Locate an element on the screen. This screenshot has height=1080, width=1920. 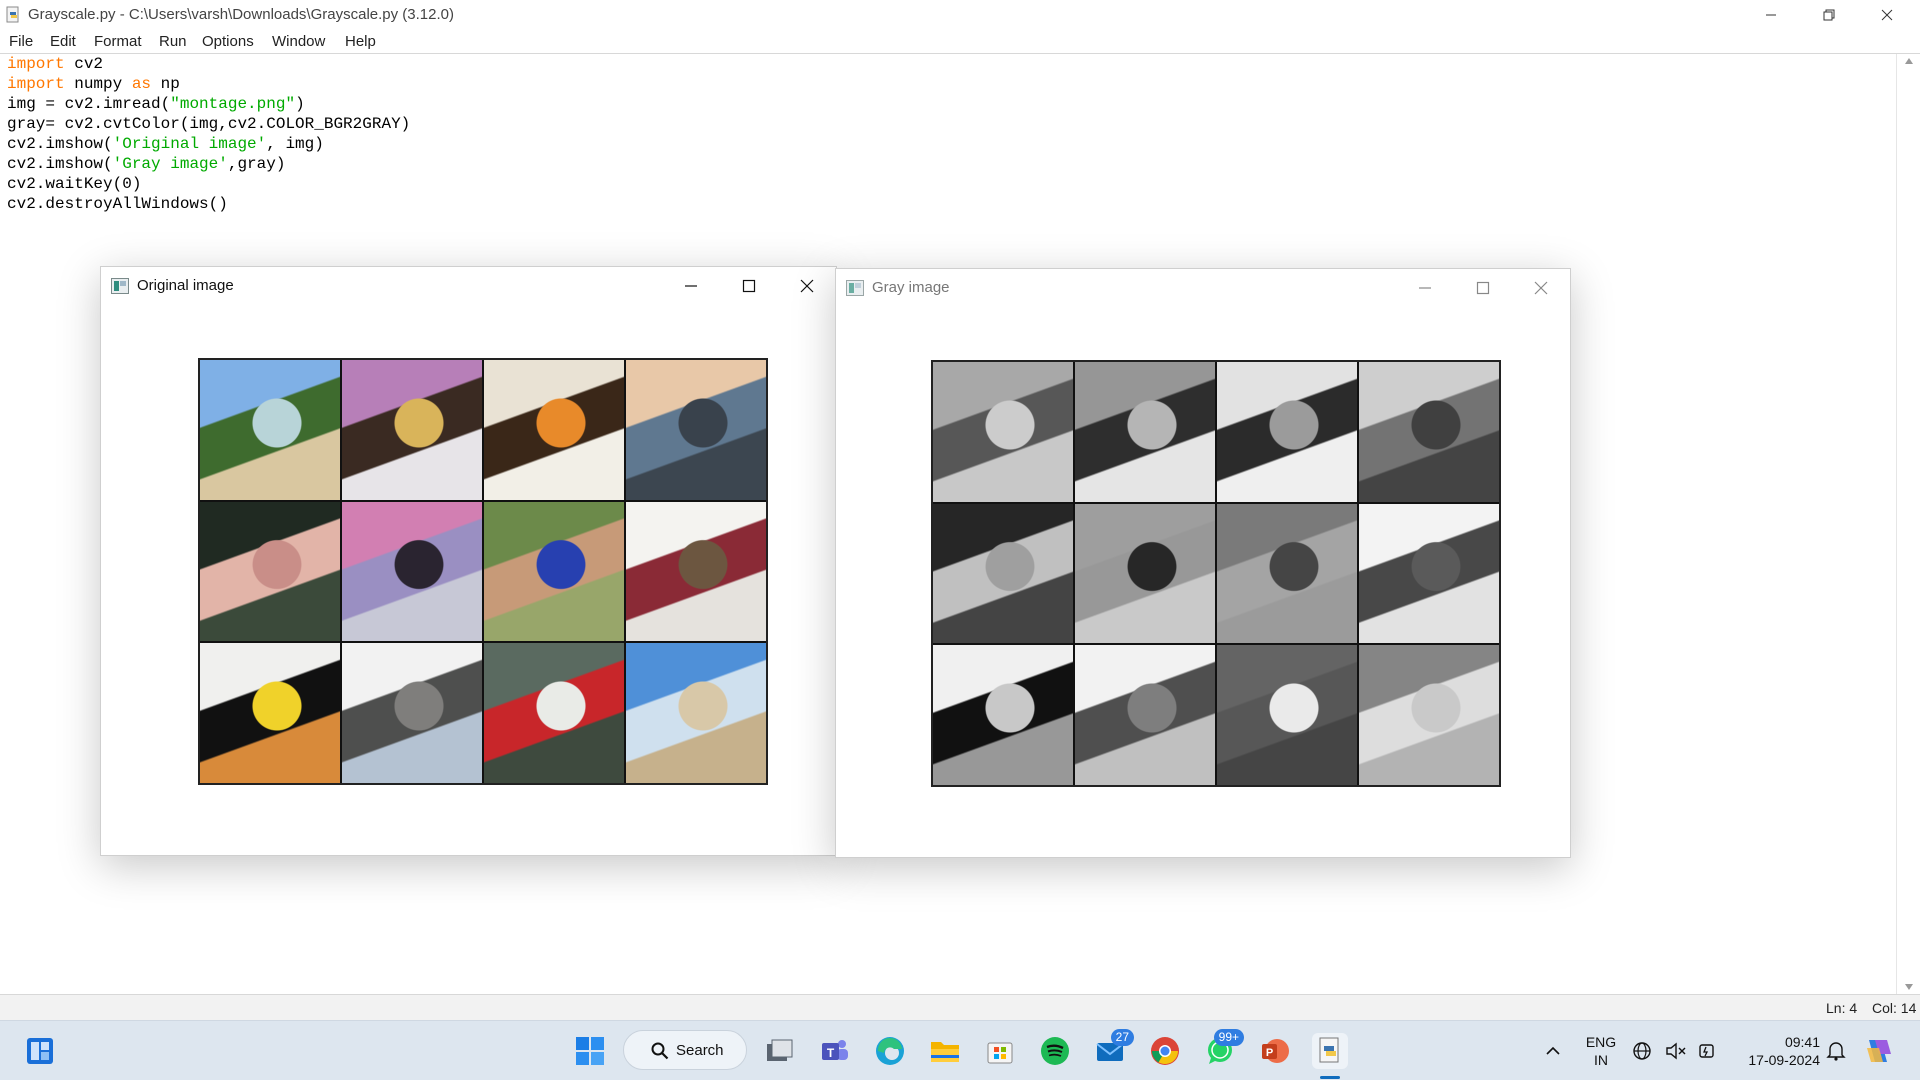
code-line: import cv2 is located at coordinates (948, 64).